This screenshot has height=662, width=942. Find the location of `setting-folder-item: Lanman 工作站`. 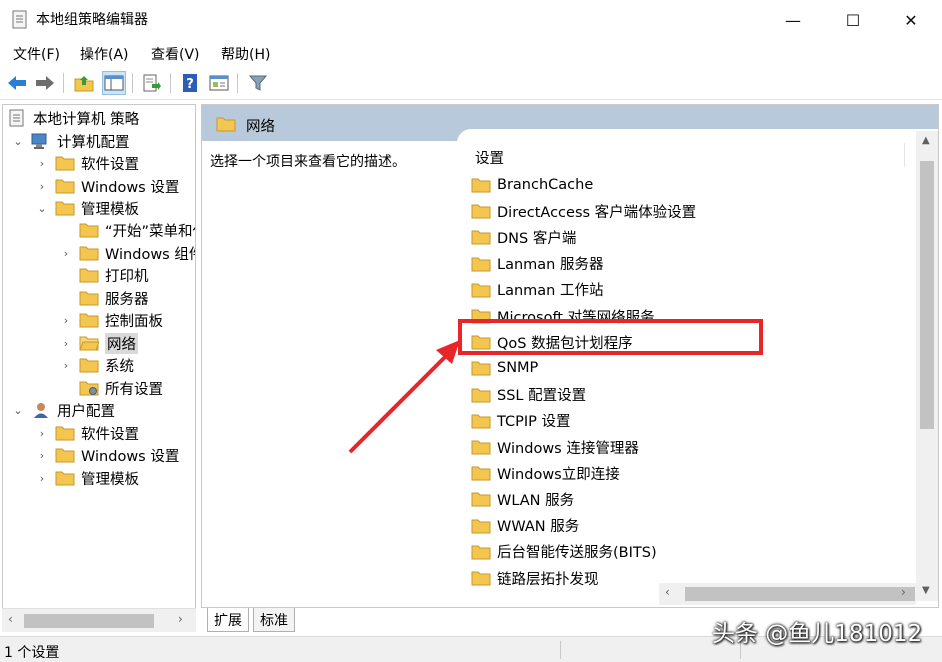

setting-folder-item: Lanman 工作站 is located at coordinates (537, 290).